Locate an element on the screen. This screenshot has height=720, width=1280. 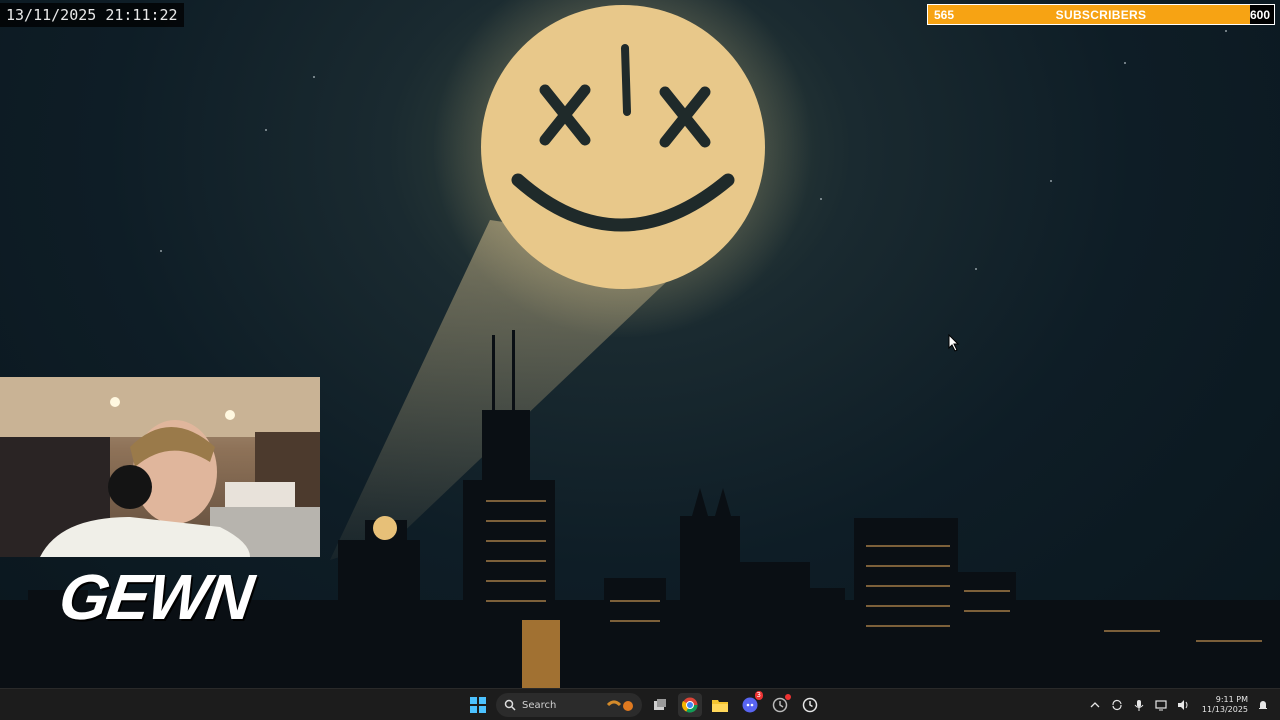
task-view-icon is located at coordinates (660, 704).